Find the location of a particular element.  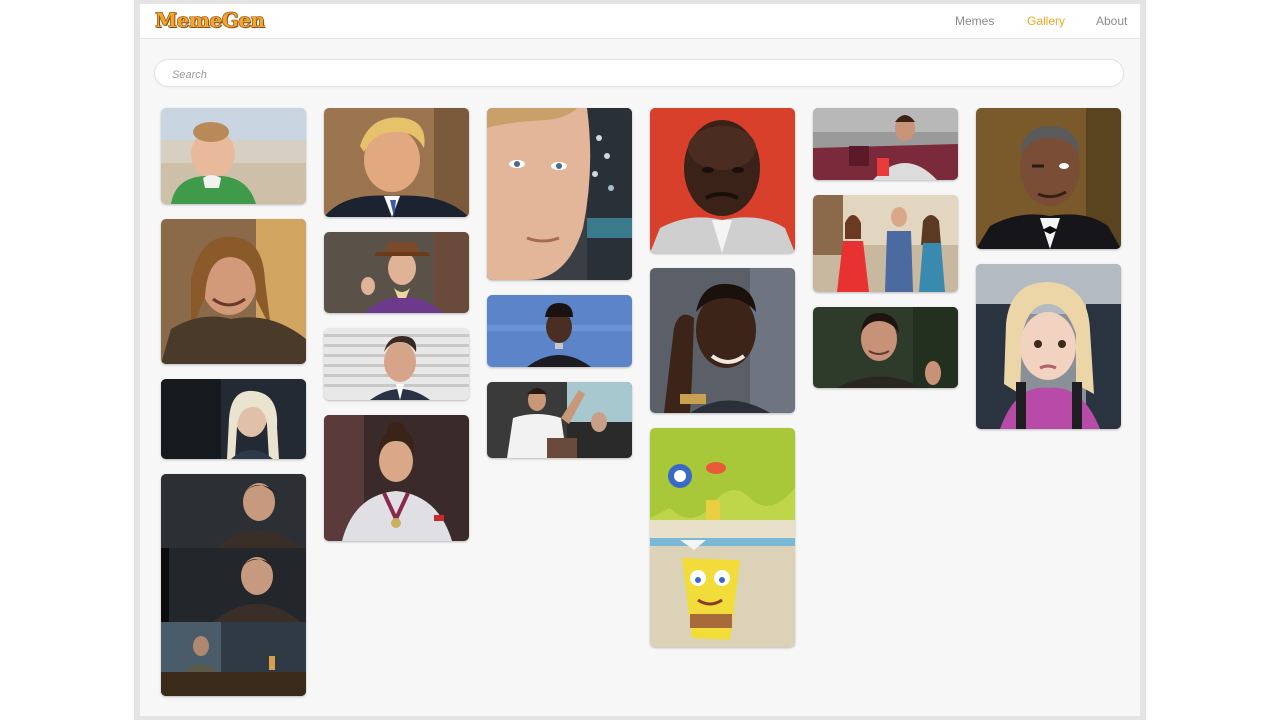

closeup-face-meme is located at coordinates (559, 194).